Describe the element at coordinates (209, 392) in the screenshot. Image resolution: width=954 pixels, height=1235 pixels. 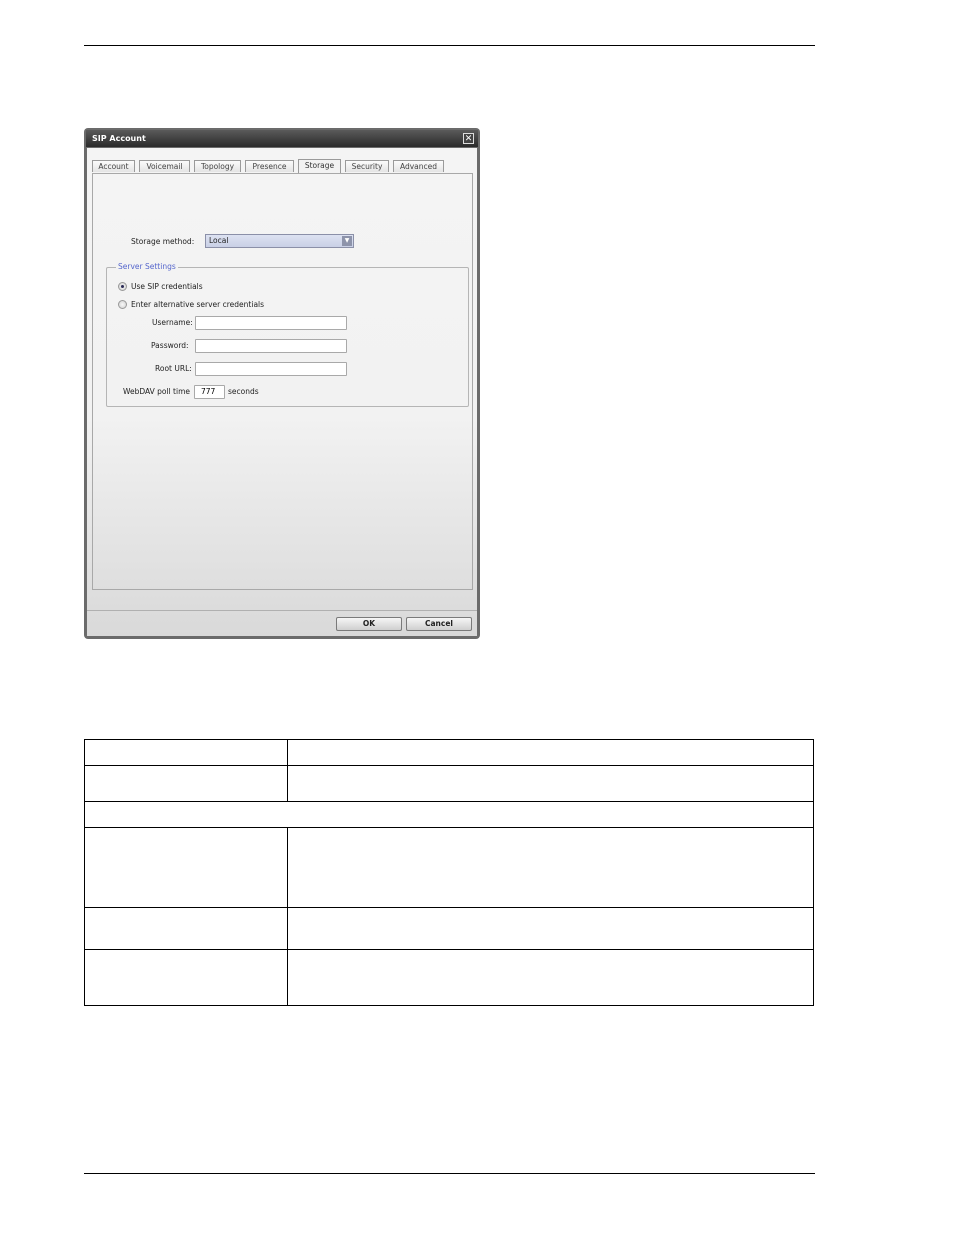
I see `webdav-poll-field: 777` at that location.